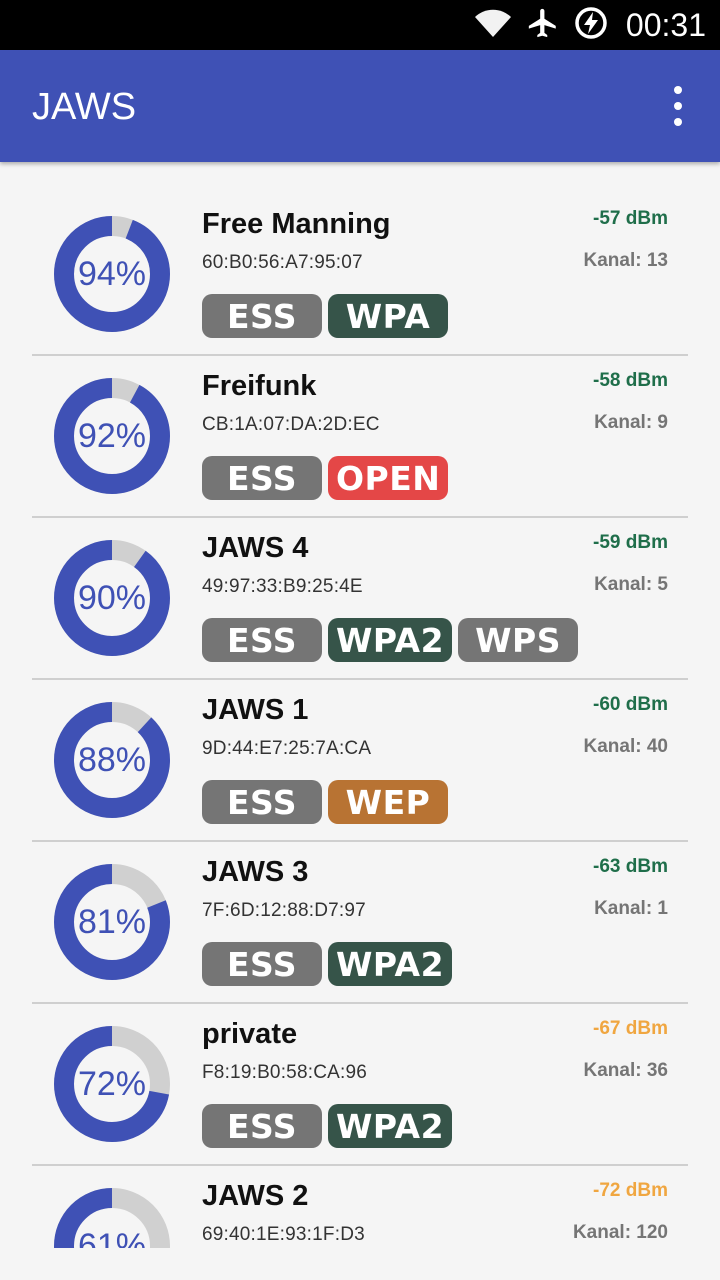 The height and width of the screenshot is (1280, 720). What do you see at coordinates (678, 106) in the screenshot?
I see `more-vert-icon` at bounding box center [678, 106].